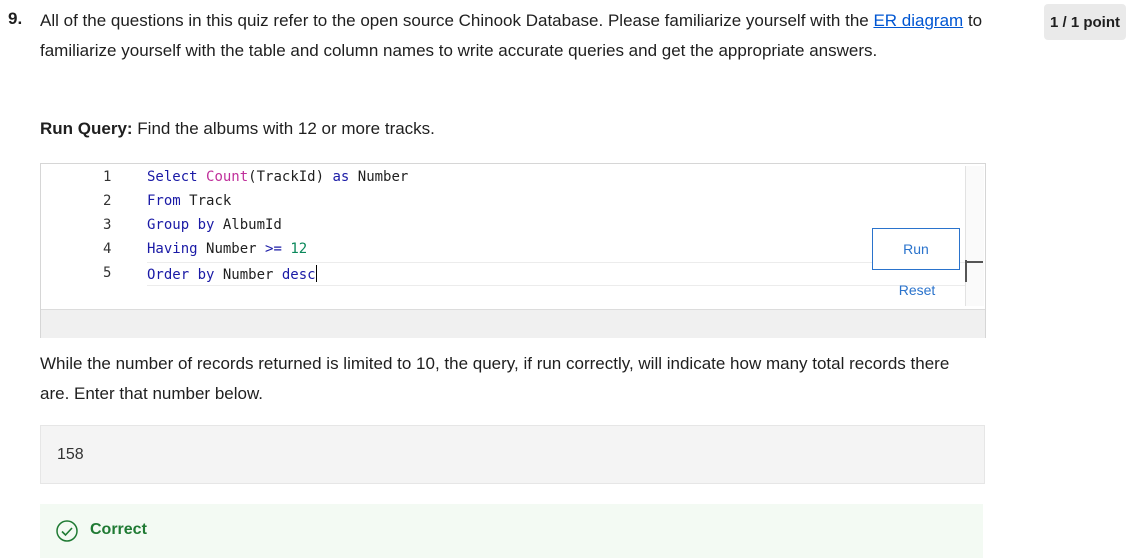 The image size is (1130, 558). Describe the element at coordinates (15, 18) in the screenshot. I see `question-number: 9.` at that location.